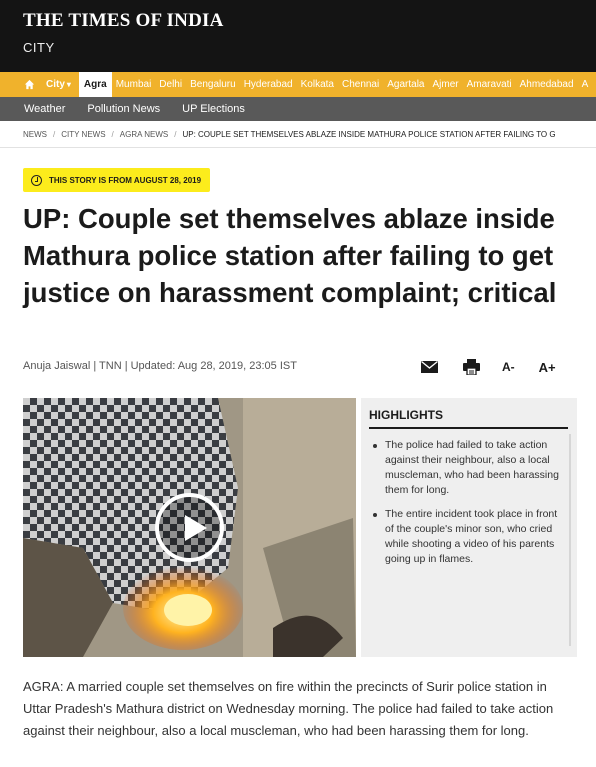 This screenshot has height=767, width=596. Describe the element at coordinates (144, 134) in the screenshot. I see `breadcrumb-agra-news: AGRA NEWS` at that location.